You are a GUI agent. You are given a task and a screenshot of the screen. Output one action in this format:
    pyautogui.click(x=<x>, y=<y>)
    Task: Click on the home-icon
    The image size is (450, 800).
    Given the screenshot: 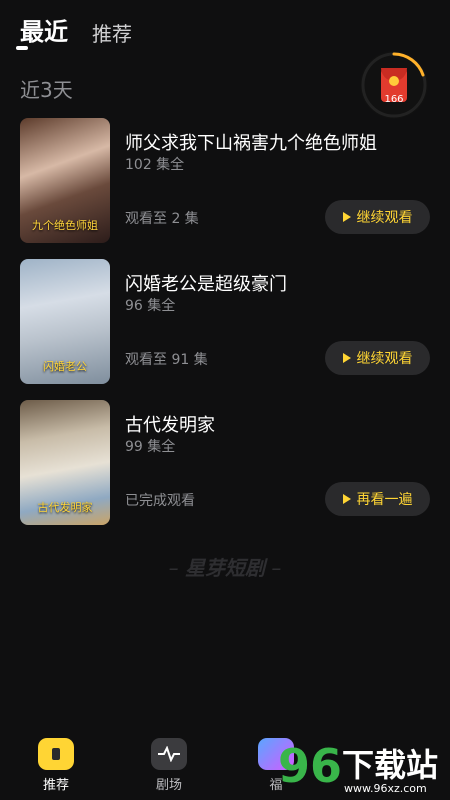 What is the action you would take?
    pyautogui.click(x=56, y=754)
    